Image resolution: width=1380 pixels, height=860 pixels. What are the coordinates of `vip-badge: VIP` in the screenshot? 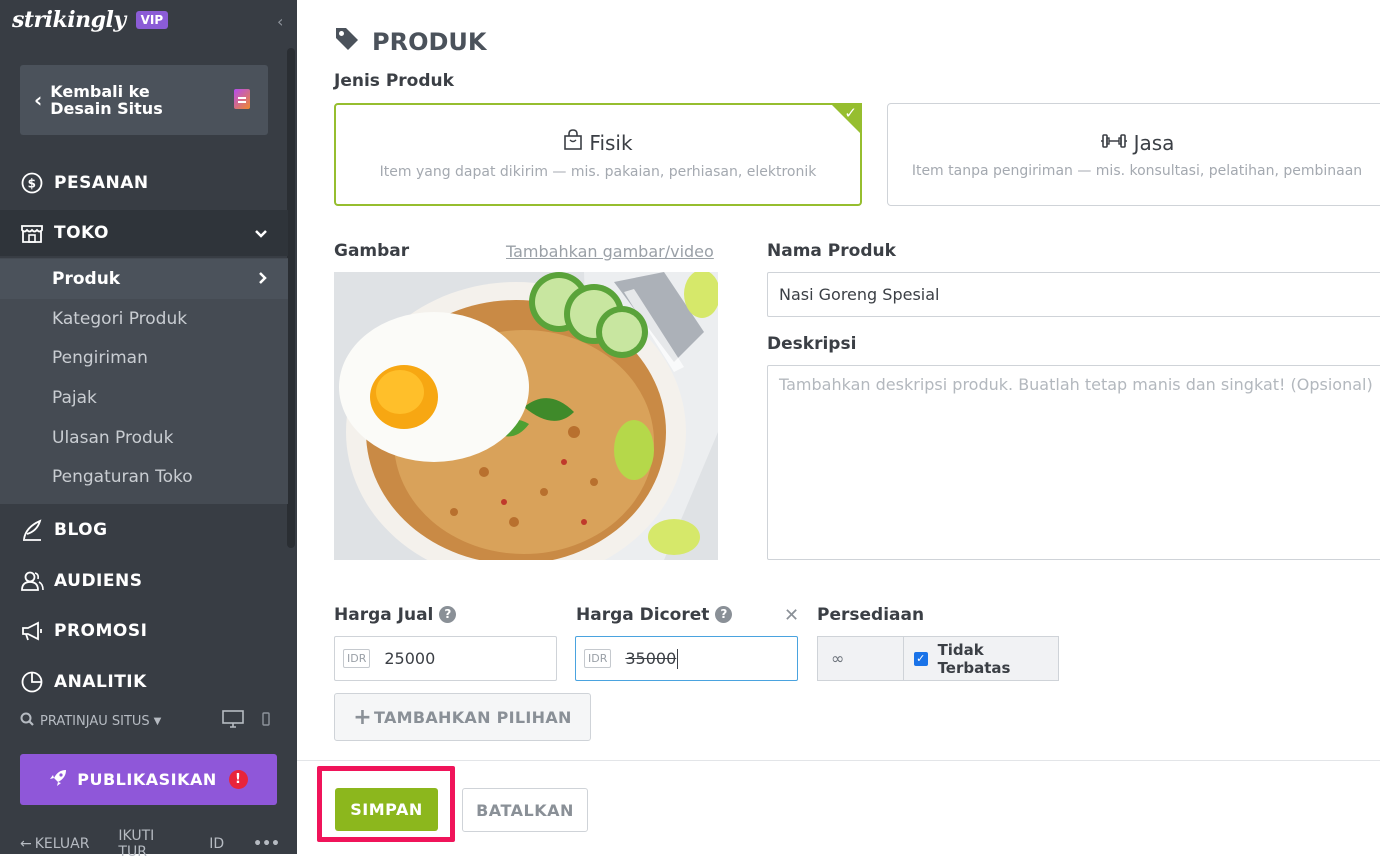 It's located at (152, 20).